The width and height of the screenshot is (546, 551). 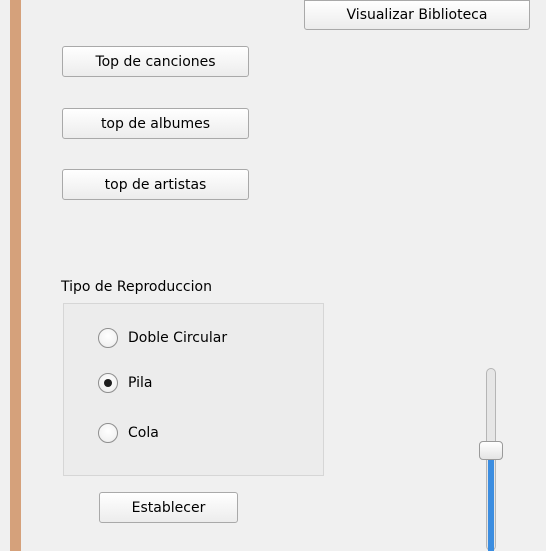 What do you see at coordinates (140, 383) in the screenshot?
I see `radio-label-pila: Pila` at bounding box center [140, 383].